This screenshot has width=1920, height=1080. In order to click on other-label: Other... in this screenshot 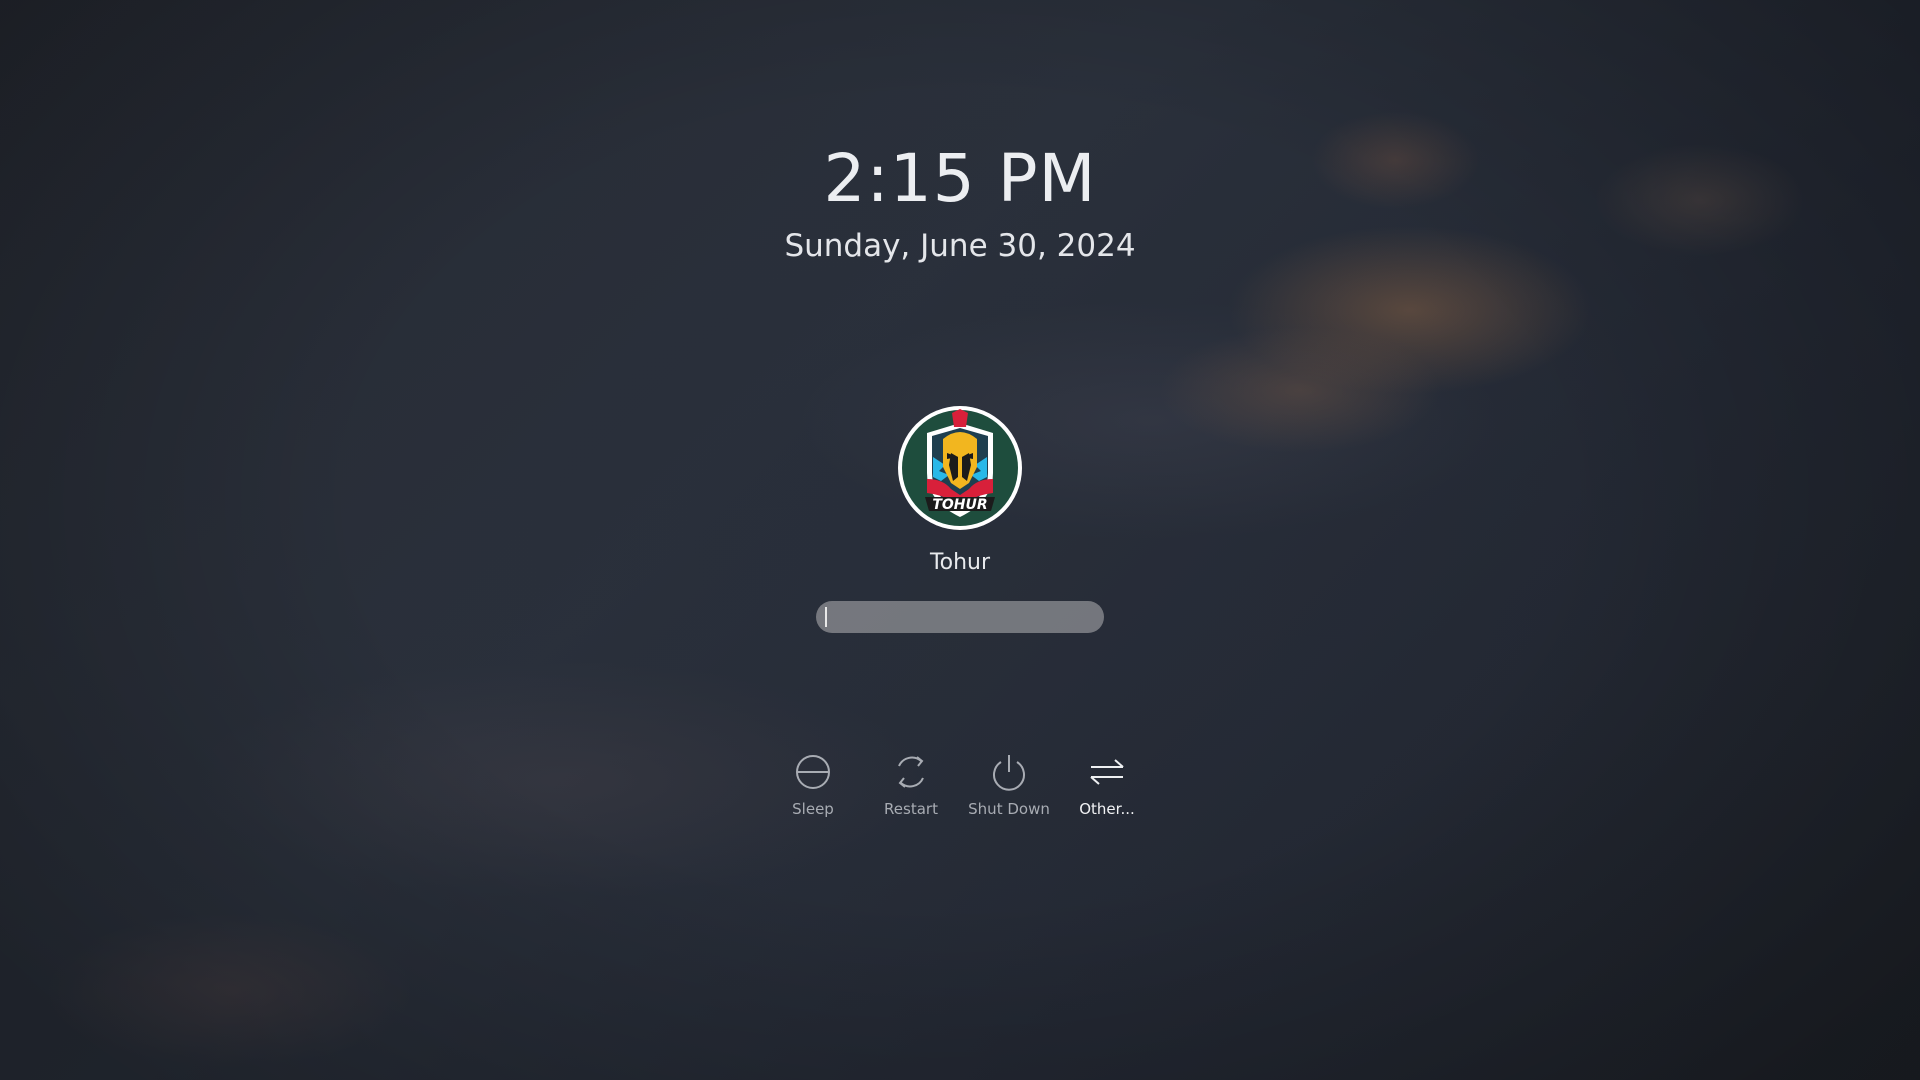, I will do `click(1107, 809)`.